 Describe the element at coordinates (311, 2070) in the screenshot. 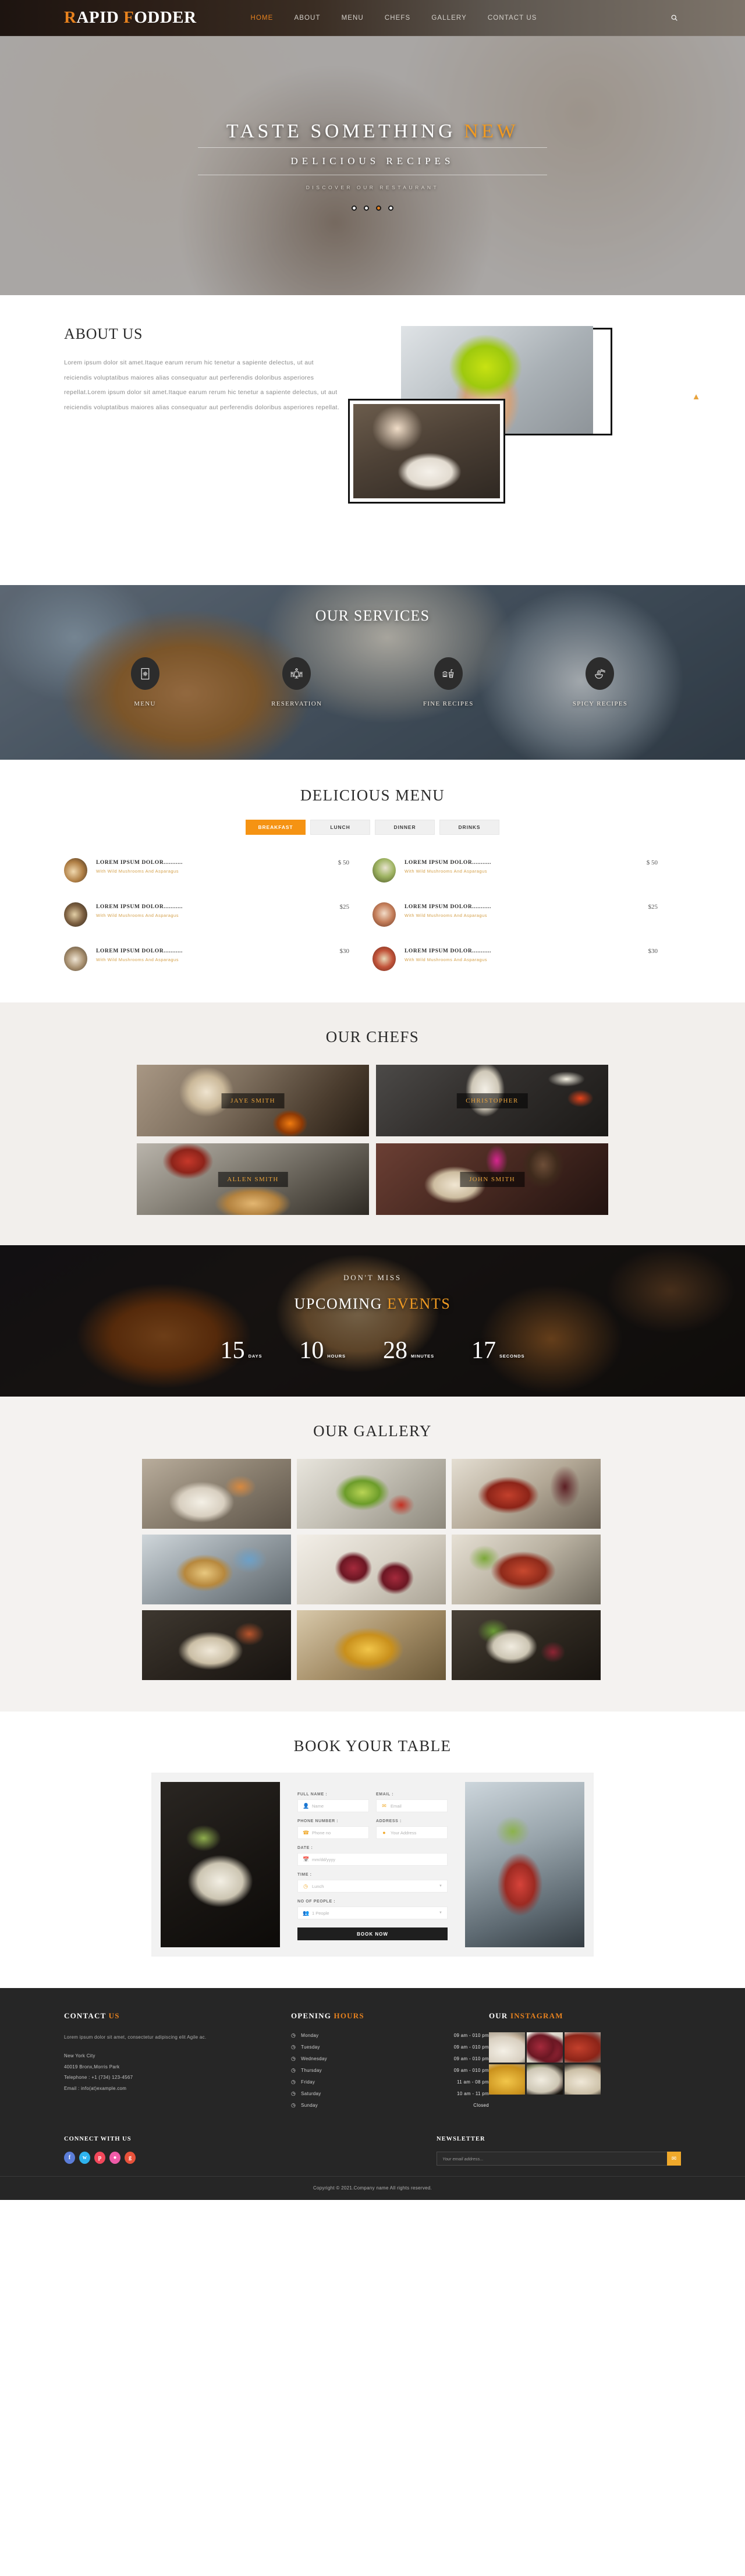

I see `hours-day: Thursday` at that location.